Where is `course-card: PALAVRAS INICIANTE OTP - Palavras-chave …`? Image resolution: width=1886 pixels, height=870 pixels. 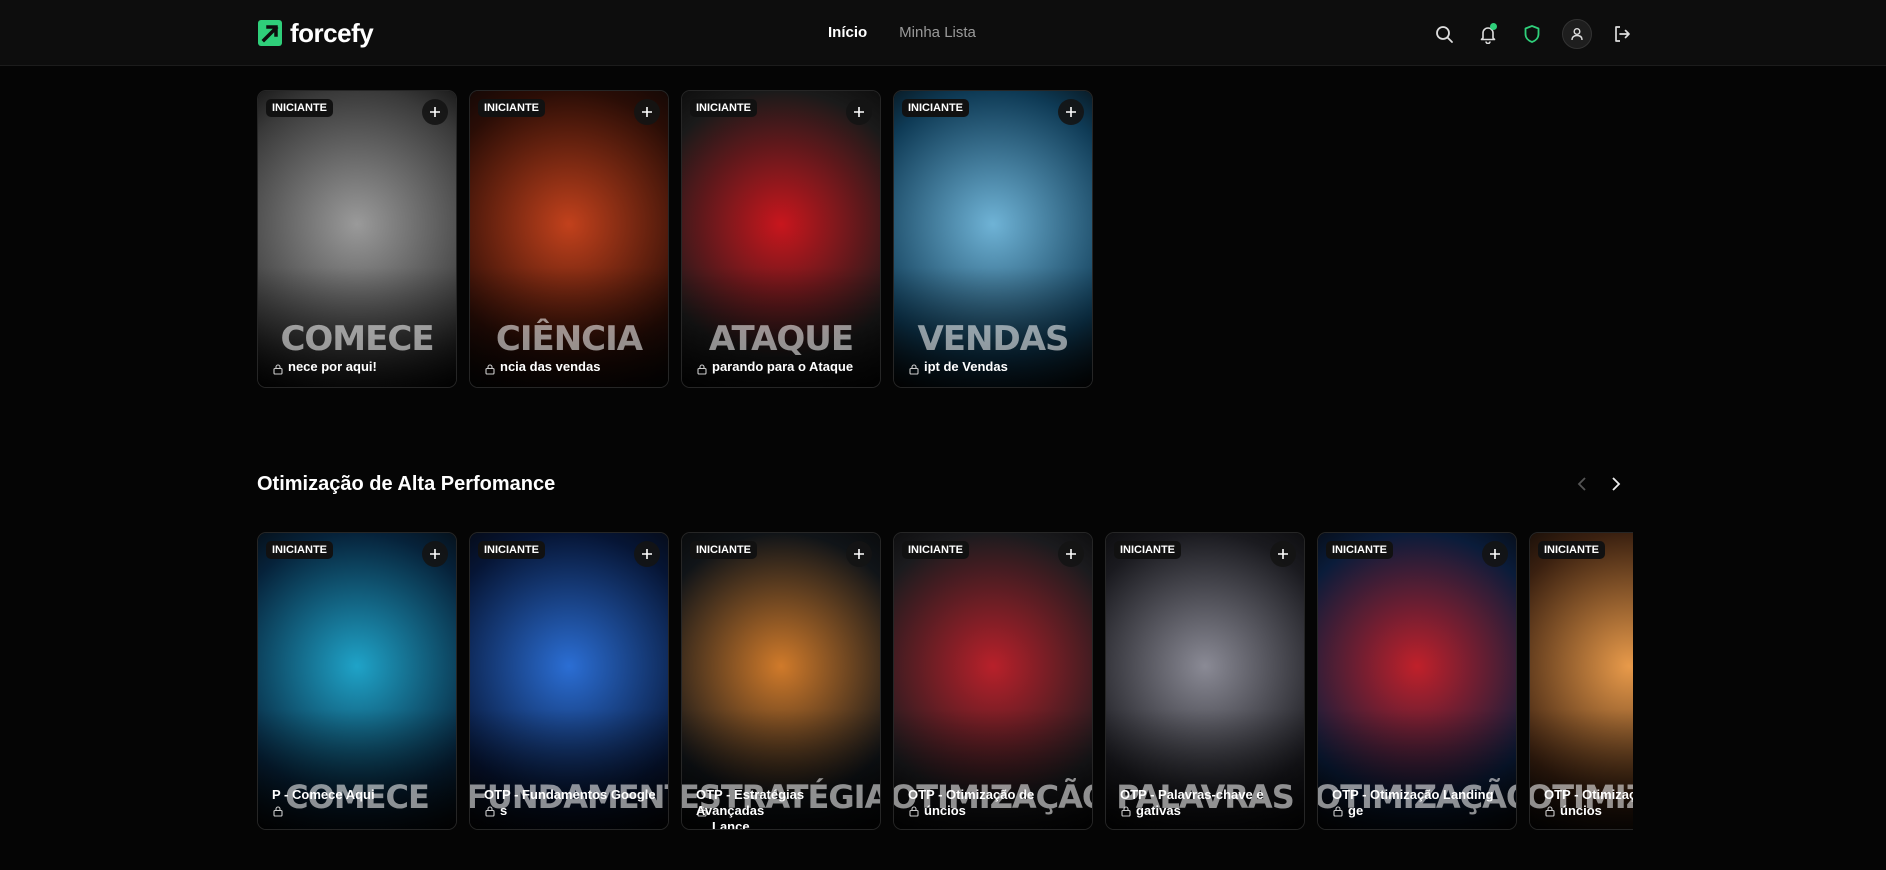
course-card: PALAVRAS INICIANTE OTP - Palavras-chave … is located at coordinates (1205, 681).